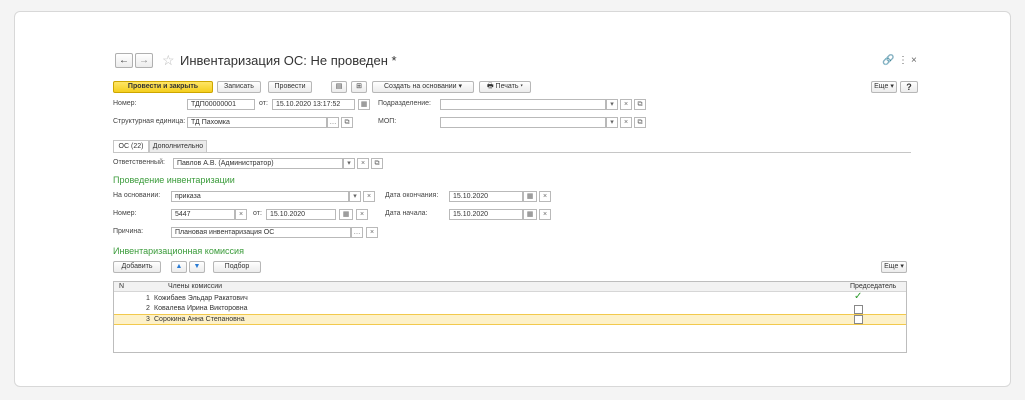  What do you see at coordinates (128, 231) in the screenshot?
I see `reason-label: Причина:` at bounding box center [128, 231].